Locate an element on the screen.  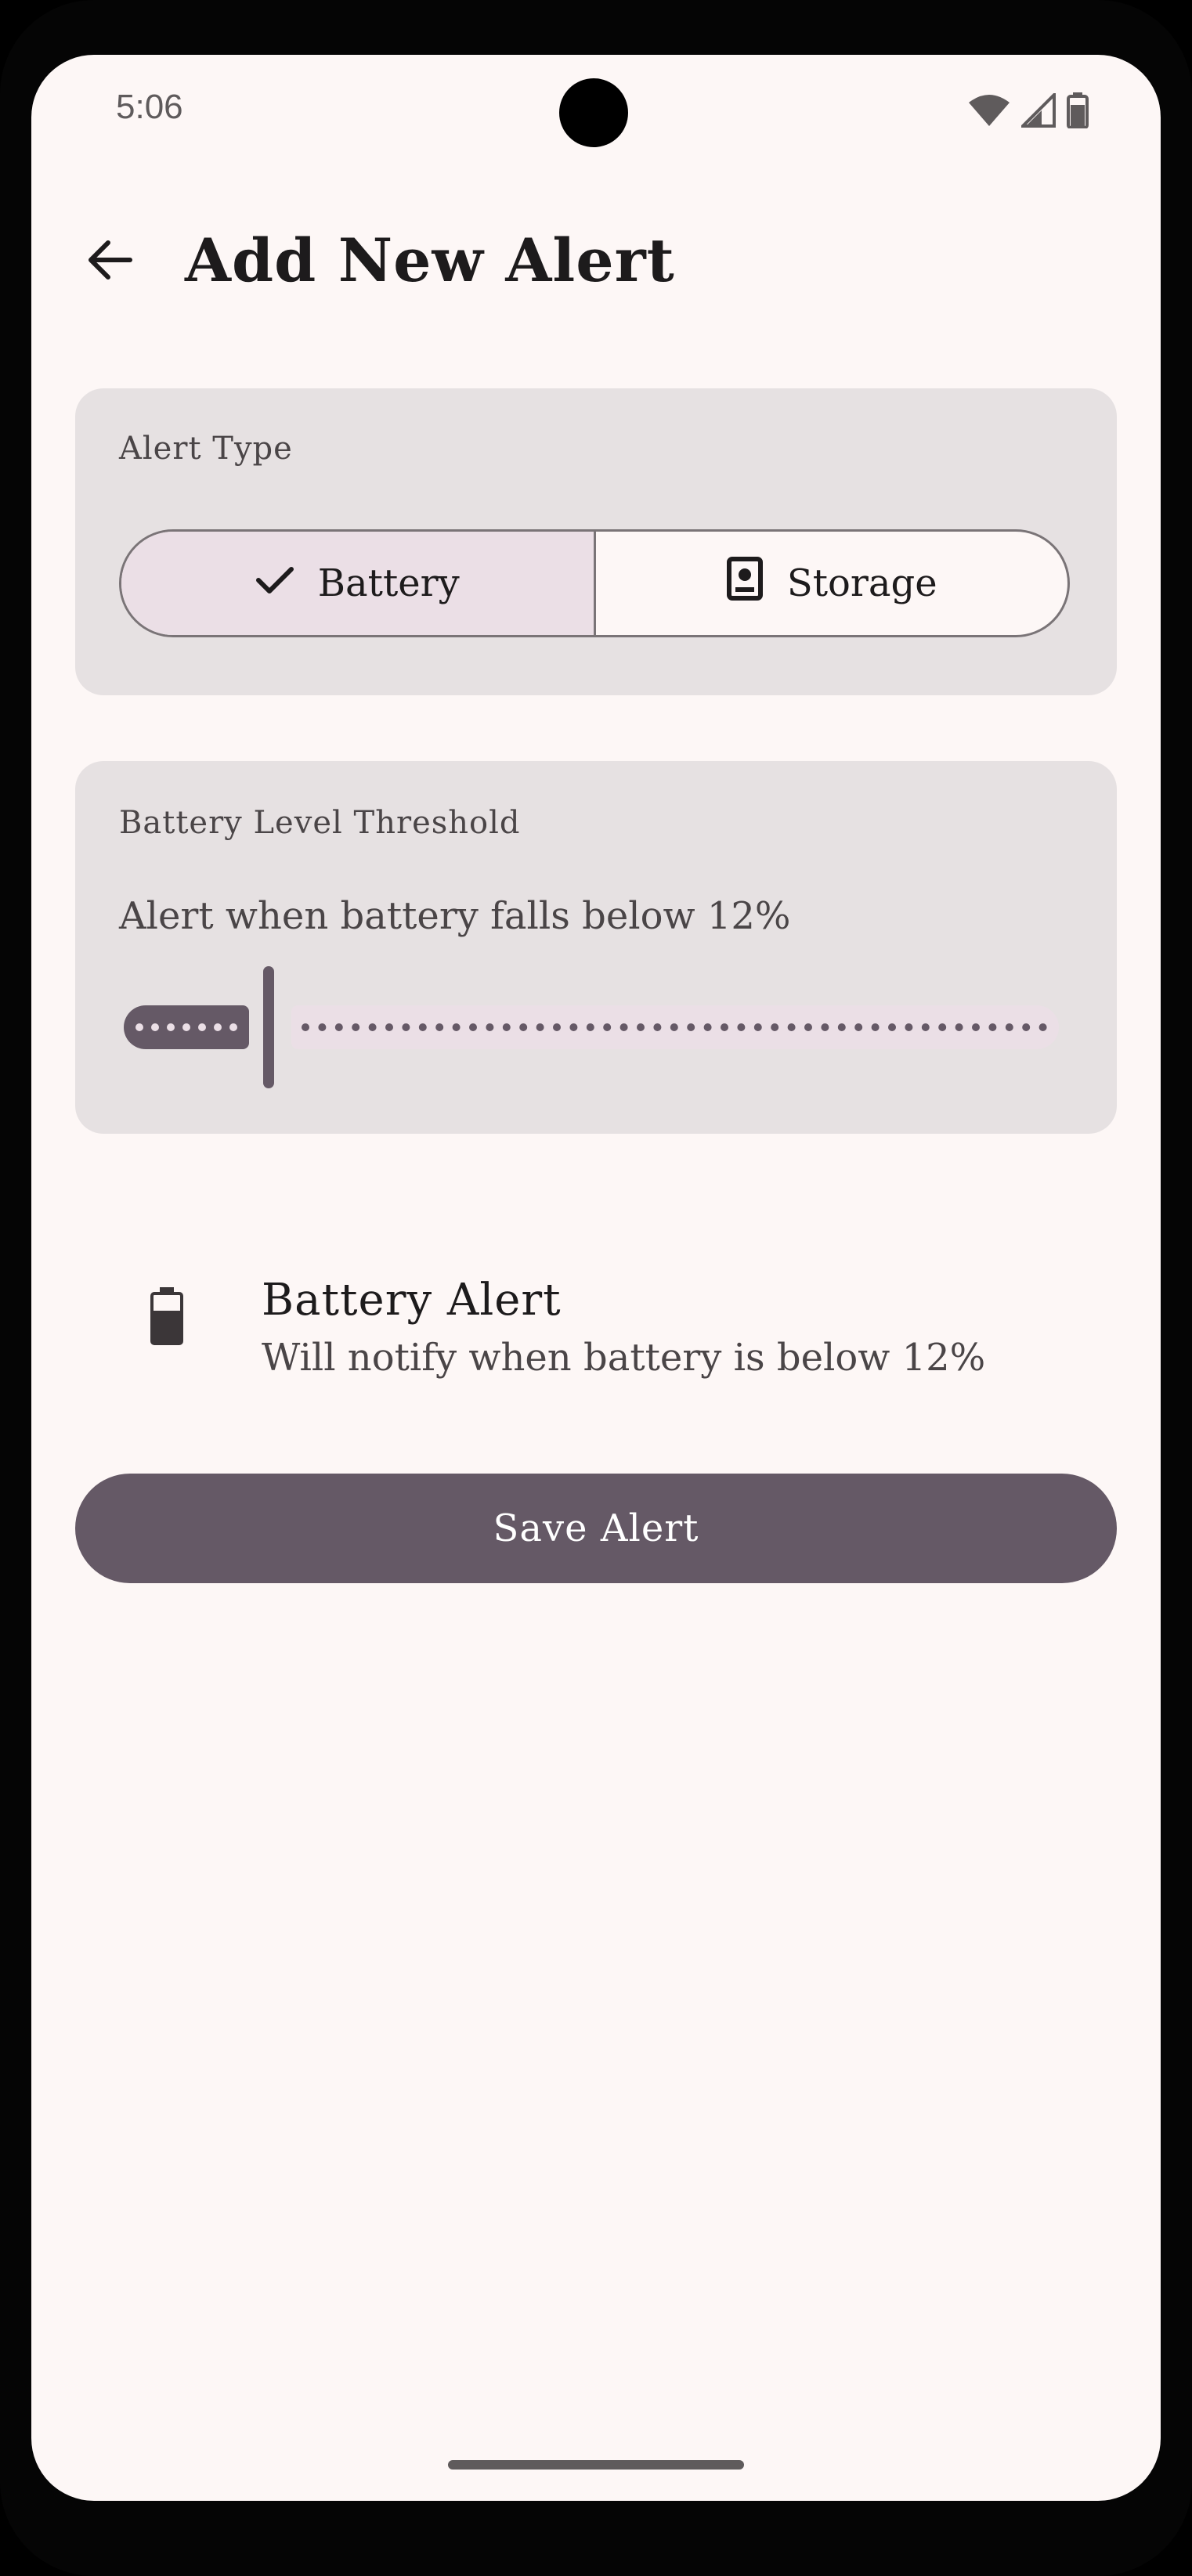
app-bar: Add New Alert is located at coordinates (596, 262).